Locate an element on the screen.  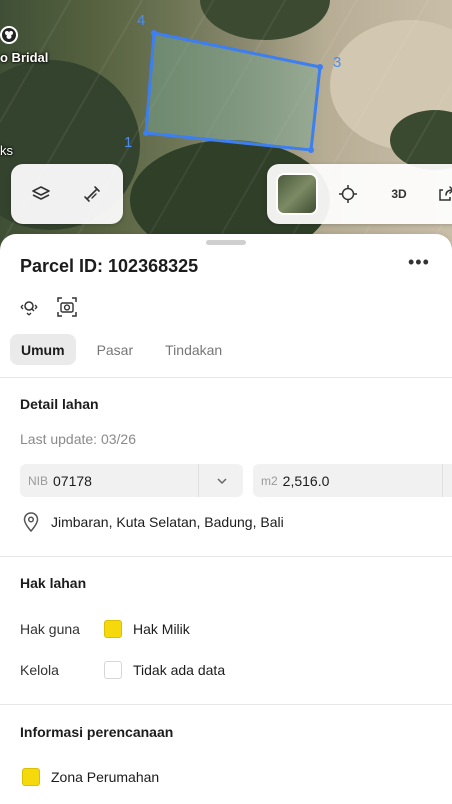
color-swatch-zone is located at coordinates (31, 777).